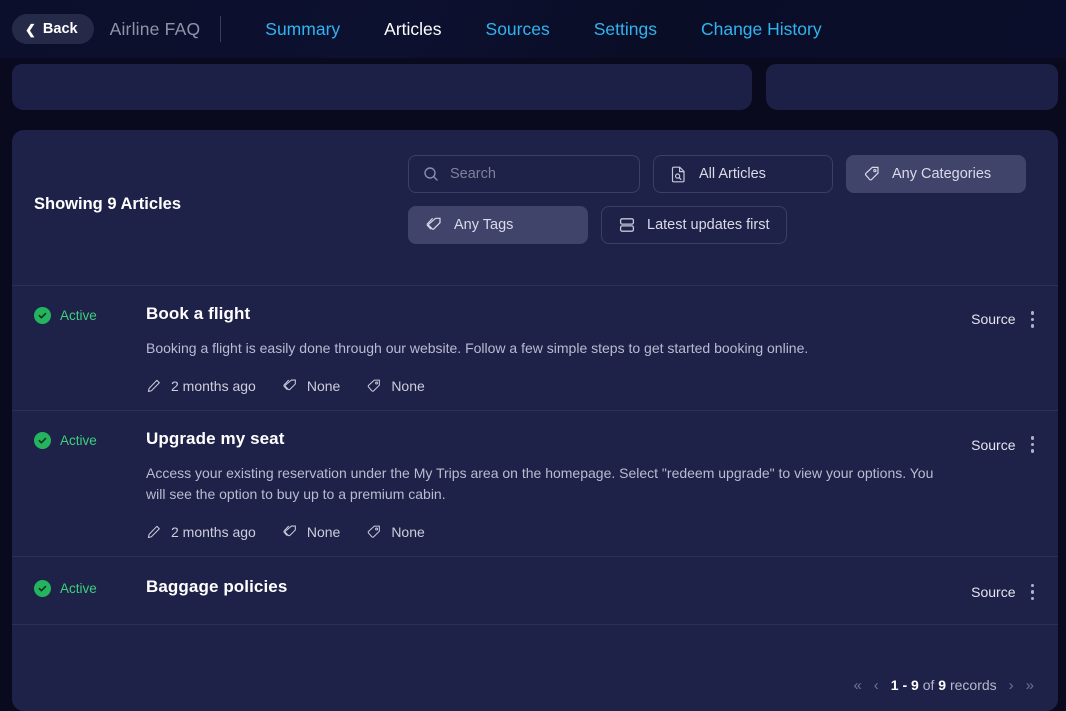  I want to click on search-input-wrapper, so click(524, 174).